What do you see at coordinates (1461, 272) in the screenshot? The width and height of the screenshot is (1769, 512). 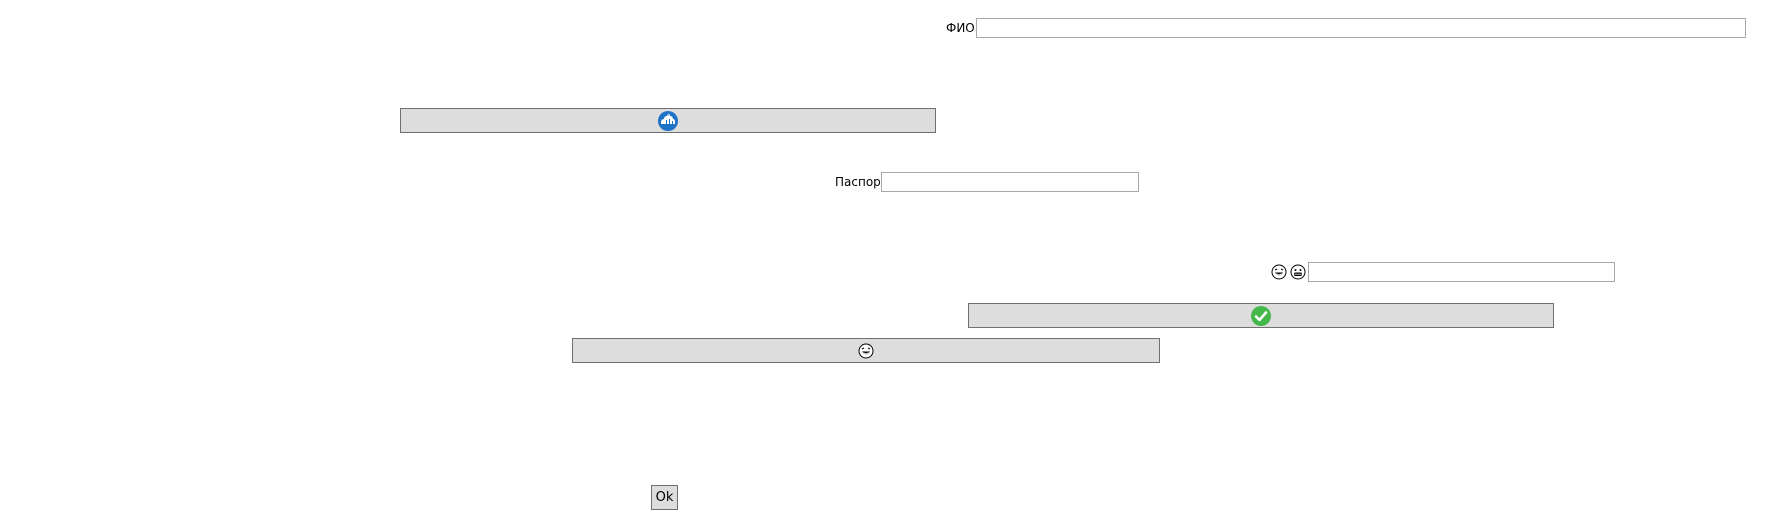 I see `emoji-input` at bounding box center [1461, 272].